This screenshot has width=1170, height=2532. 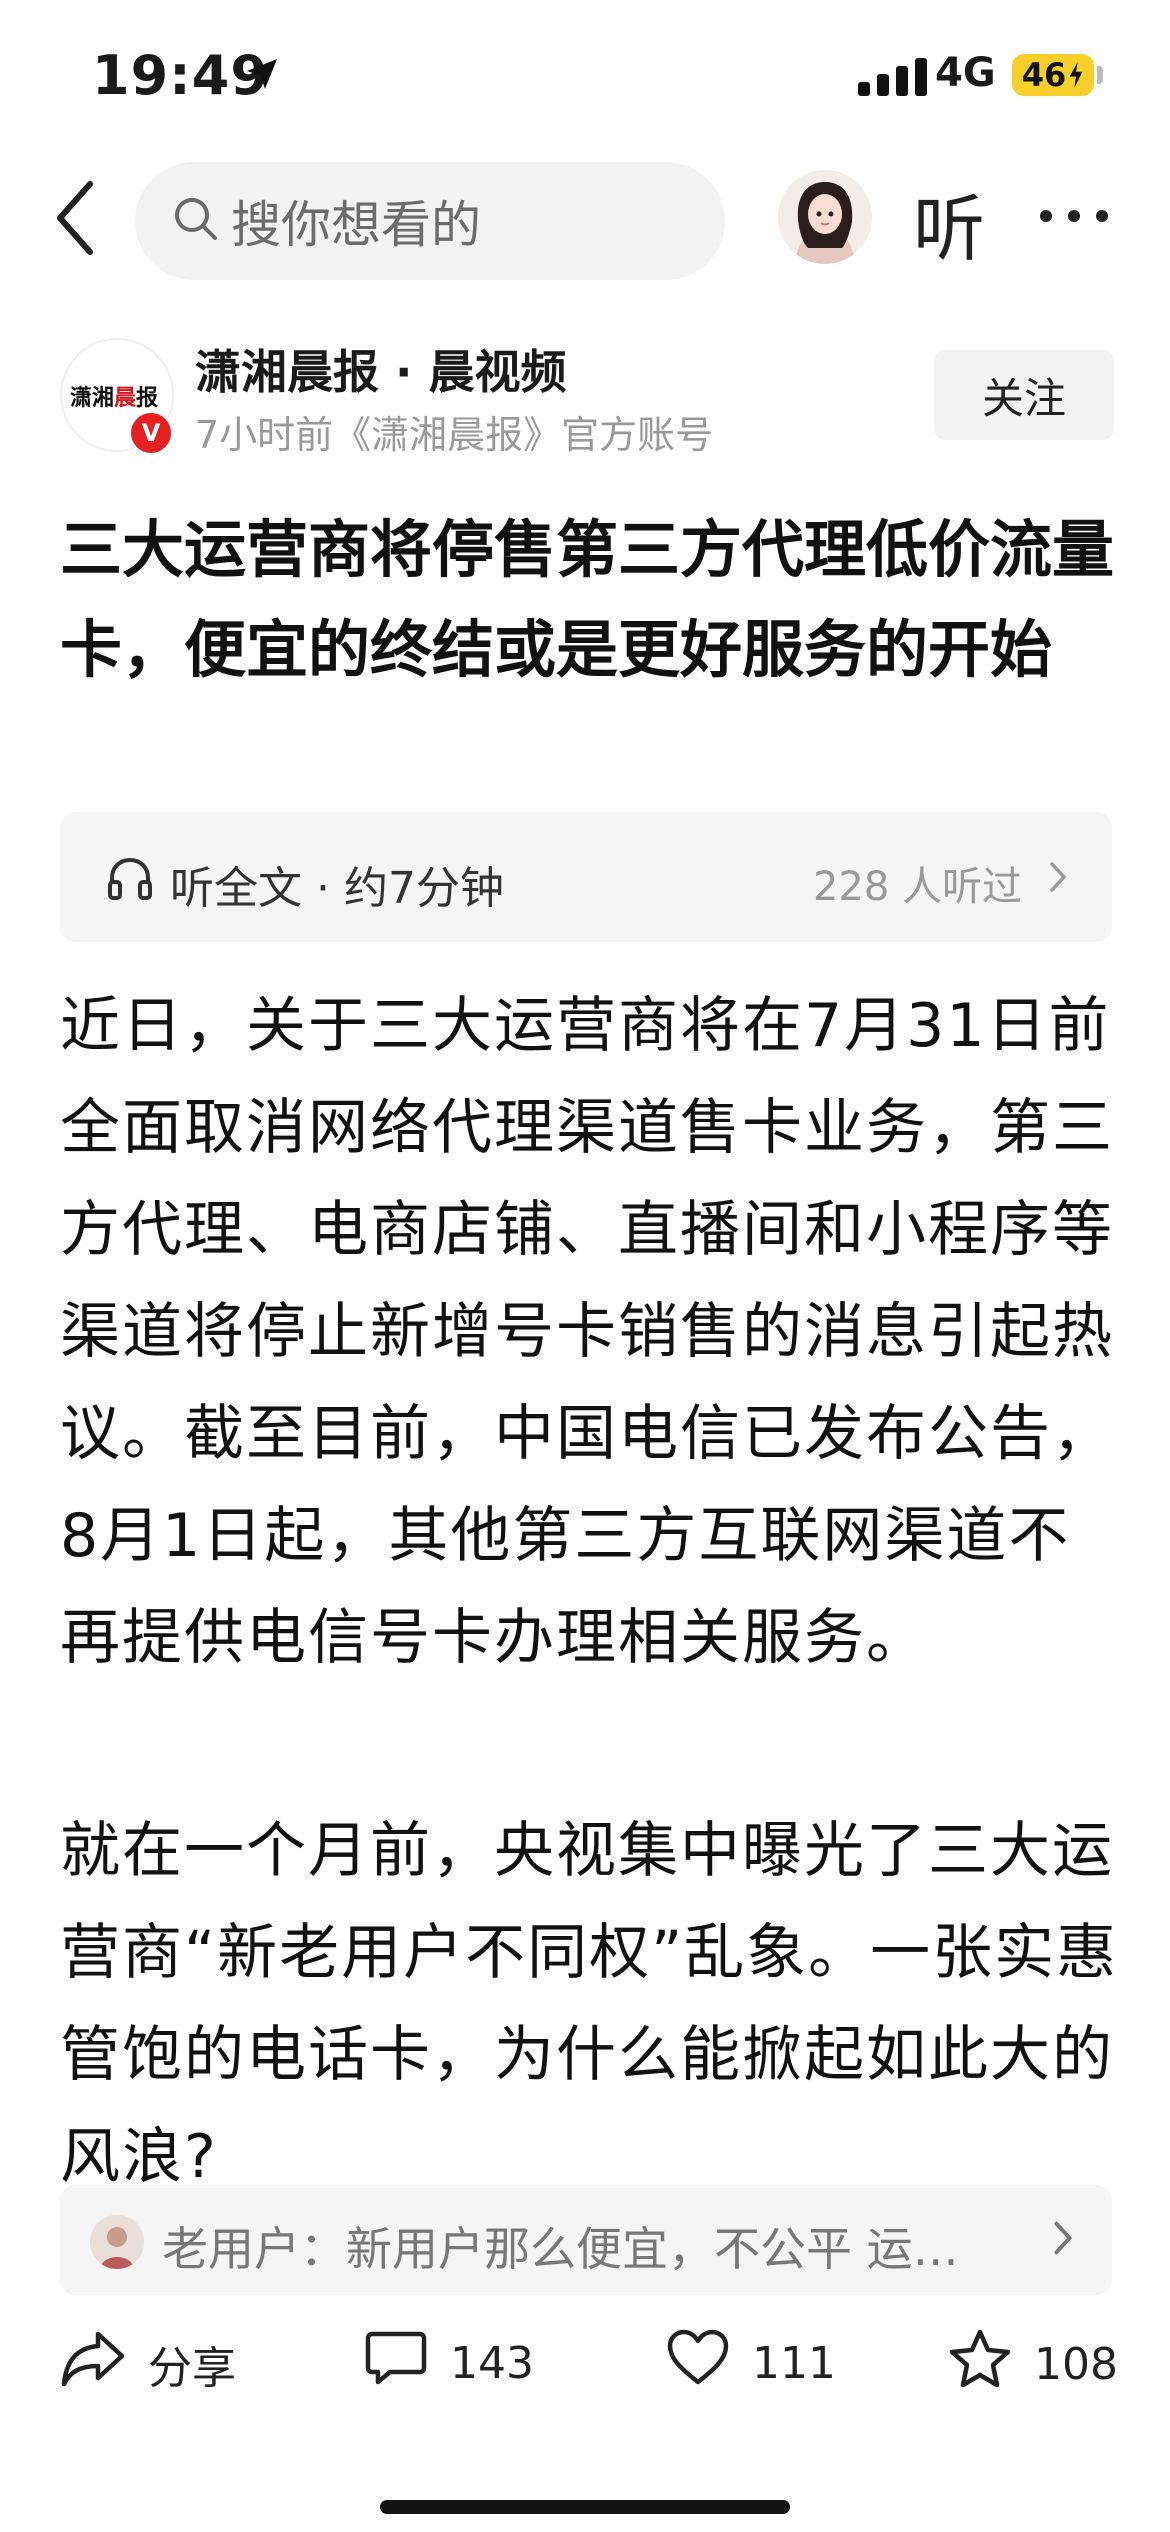 What do you see at coordinates (337, 888) in the screenshot?
I see `listen-full-text-label: 听全文 · 约7分钟` at bounding box center [337, 888].